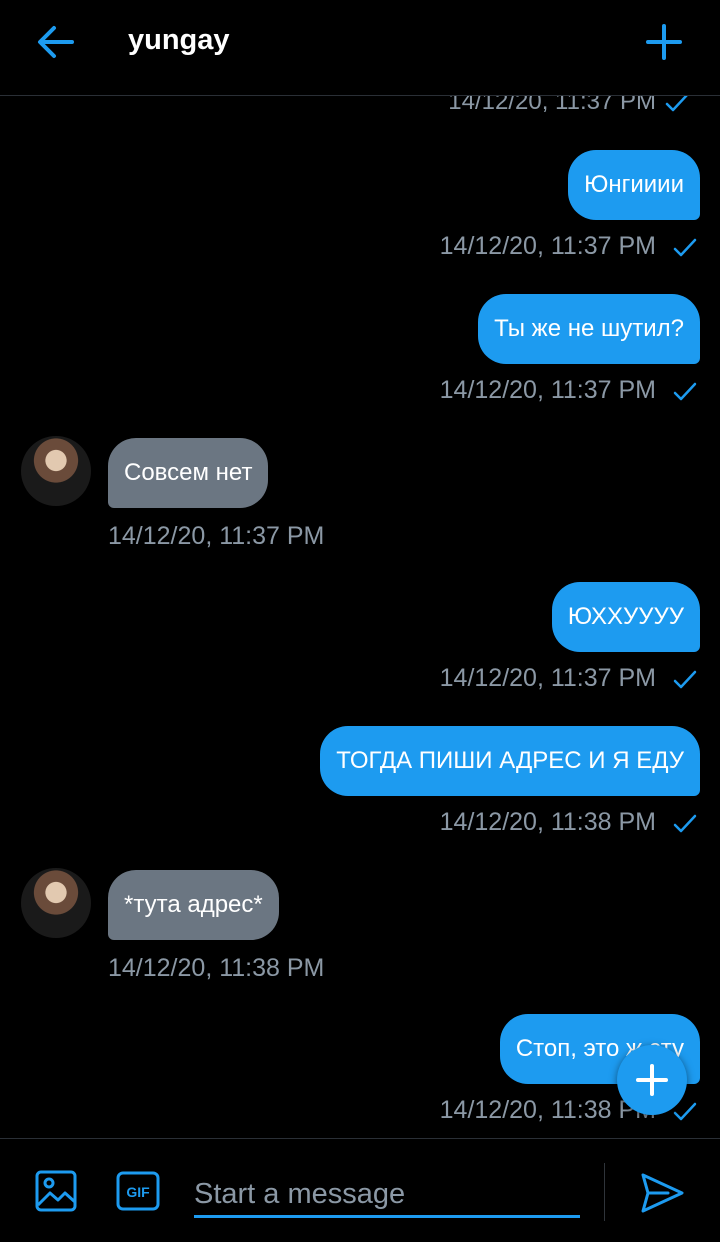 Image resolution: width=720 pixels, height=1242 pixels. I want to click on message-bubble-outgoing: Юнгииии, so click(634, 185).